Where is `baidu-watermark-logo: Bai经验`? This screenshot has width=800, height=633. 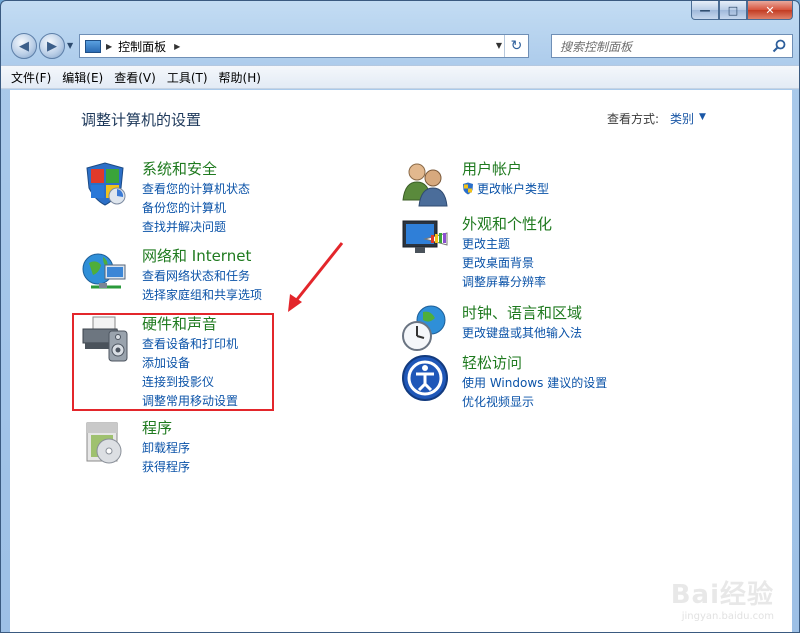
baidu-watermark-logo: Bai经验 is located at coordinates (722, 595).